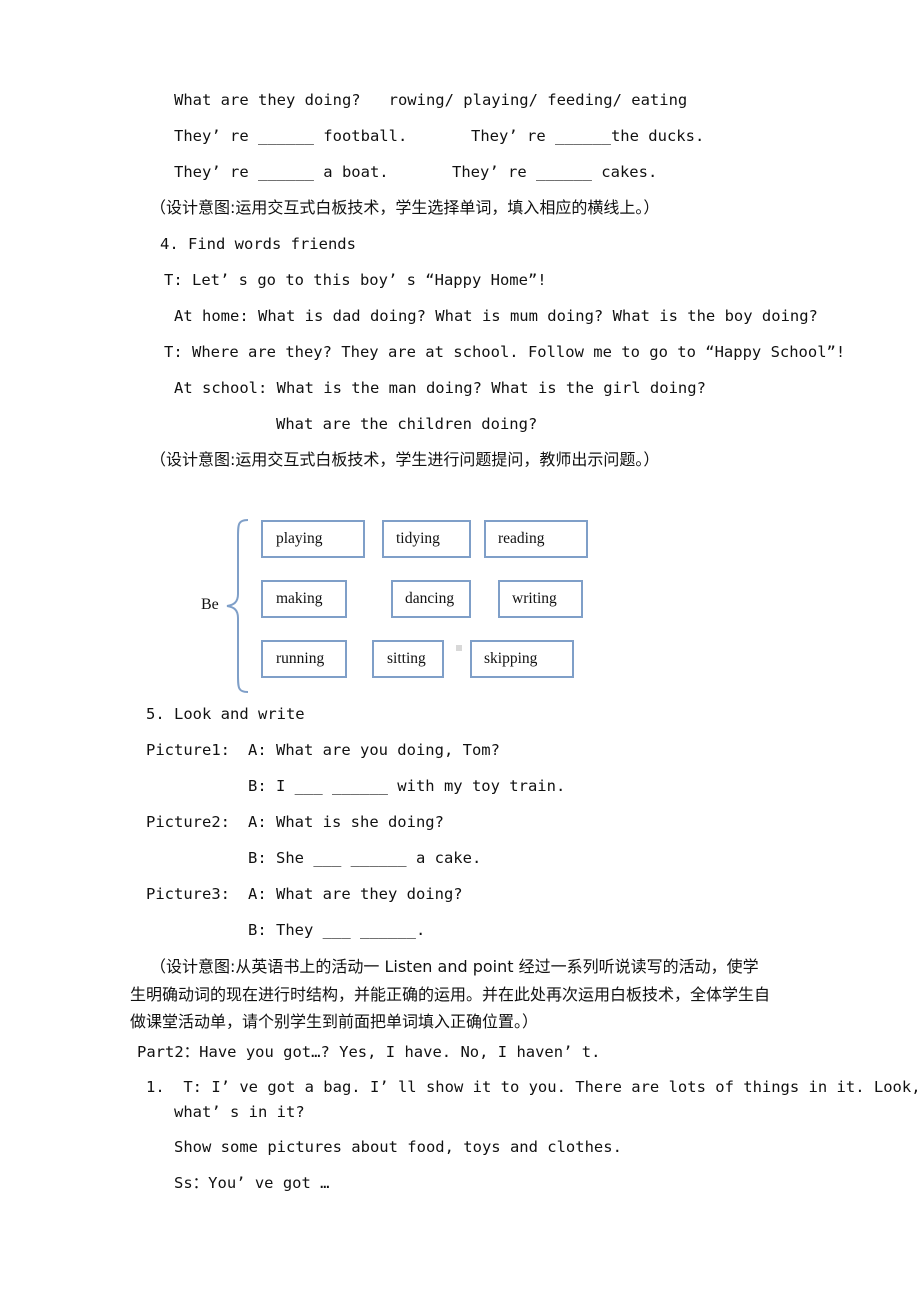 The image size is (920, 1302). Describe the element at coordinates (300, 658) in the screenshot. I see `word-box-label: running` at that location.